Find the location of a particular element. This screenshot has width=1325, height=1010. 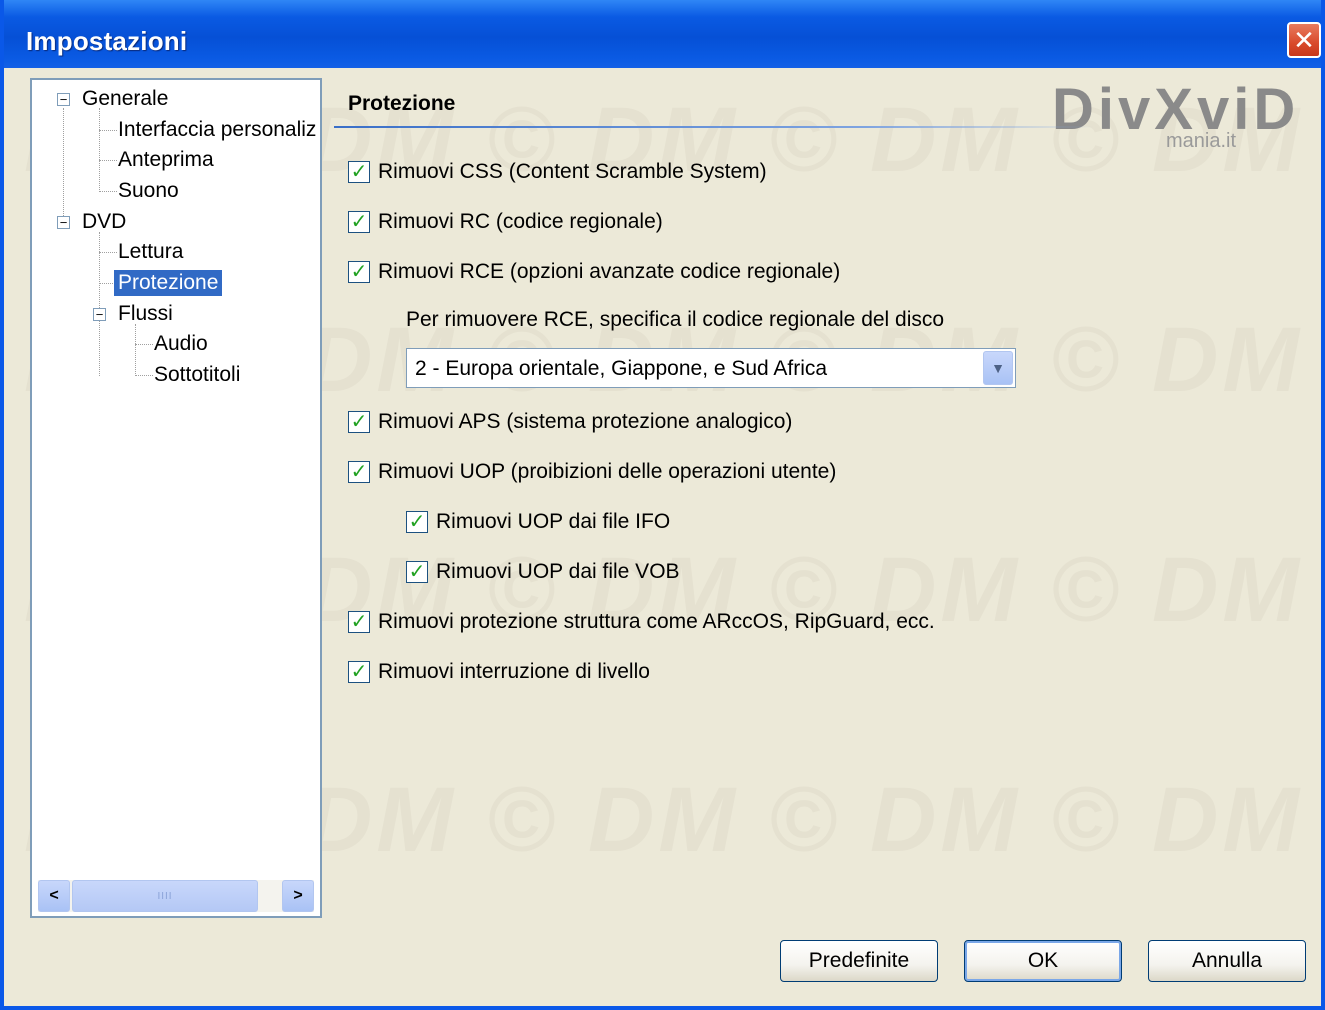

ok-button: OK is located at coordinates (1043, 961).